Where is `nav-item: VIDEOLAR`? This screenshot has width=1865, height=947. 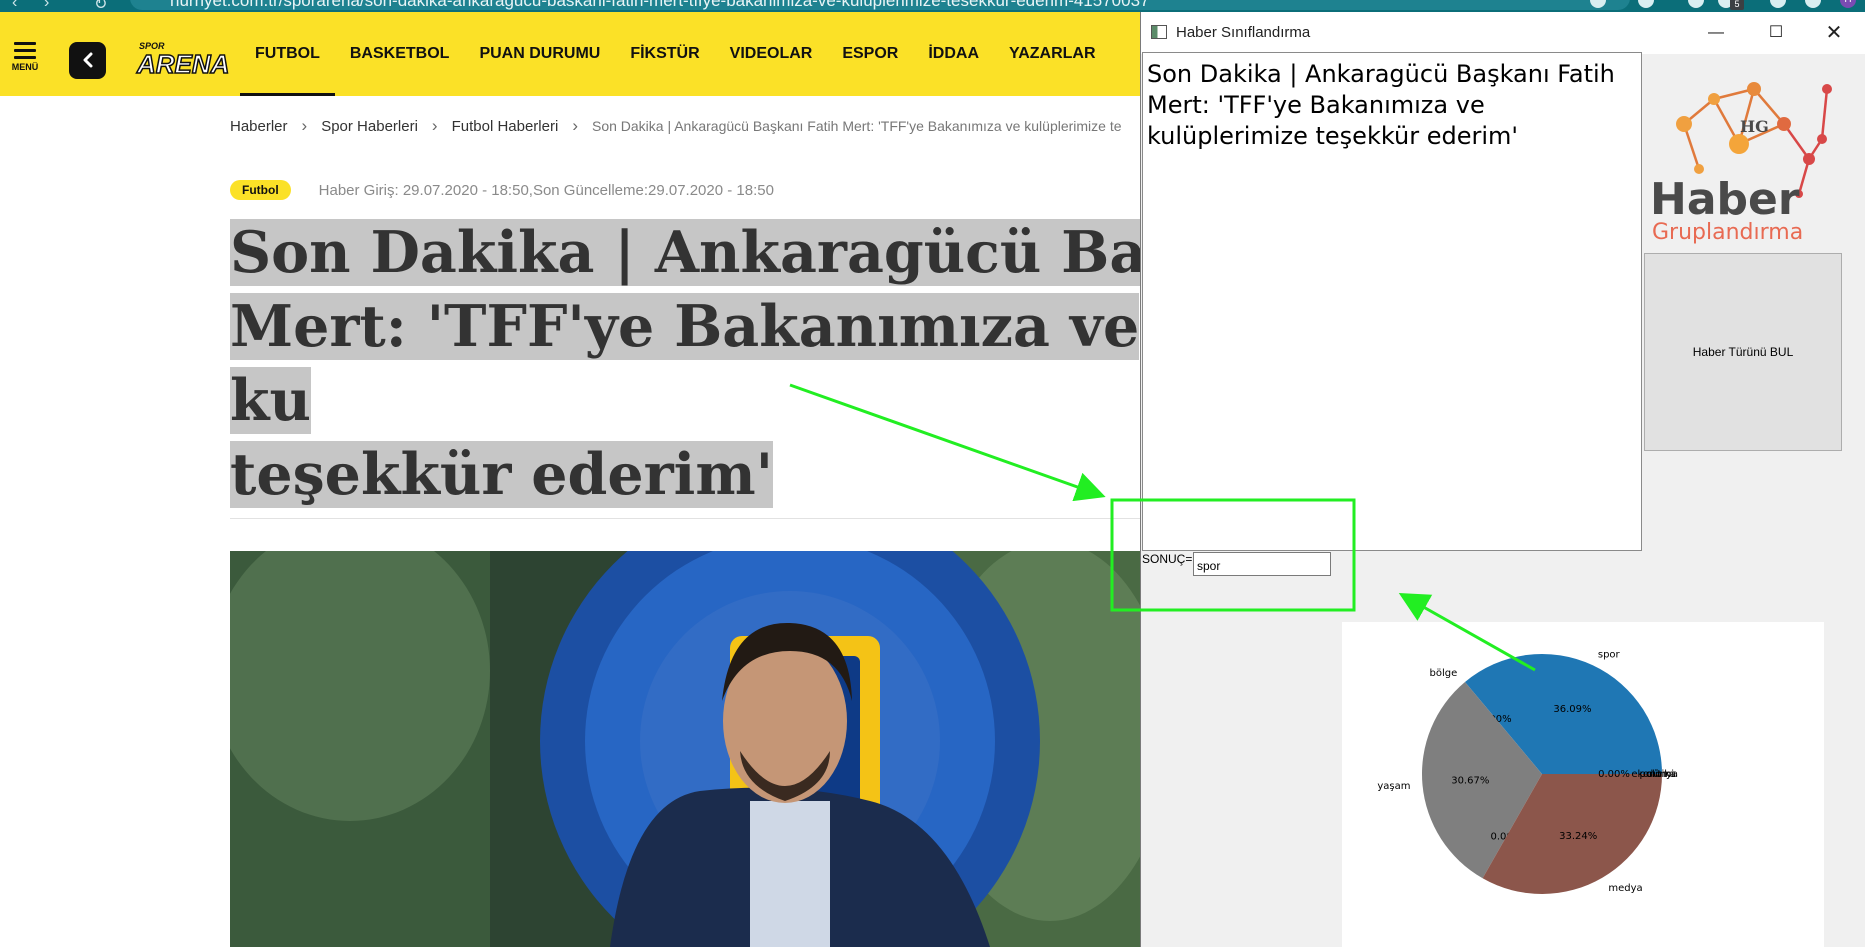
nav-item: VIDEOLAR is located at coordinates (771, 54).